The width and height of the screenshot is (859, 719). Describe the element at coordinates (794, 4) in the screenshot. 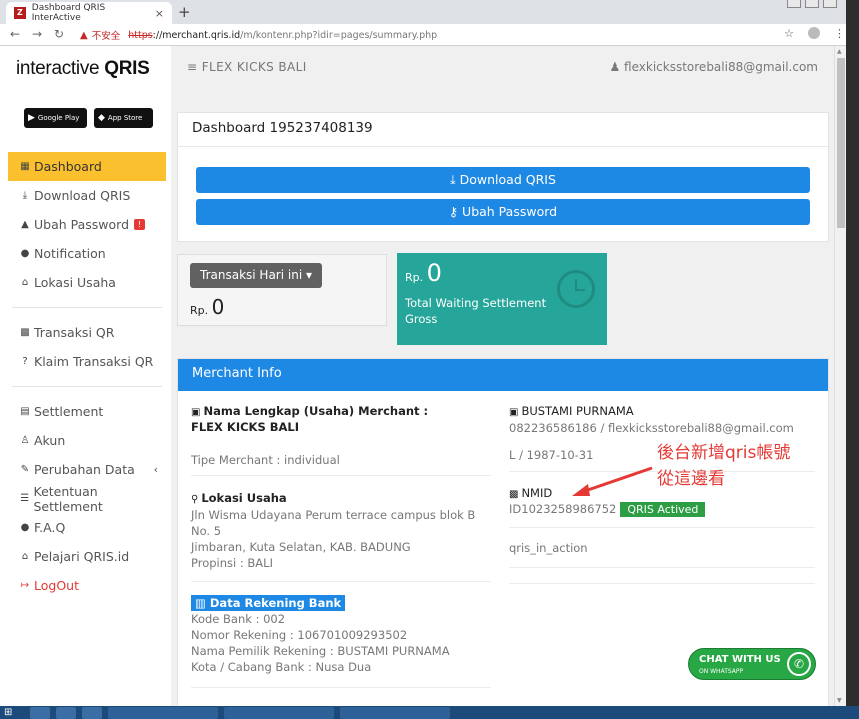

I see `minimize-icon` at that location.